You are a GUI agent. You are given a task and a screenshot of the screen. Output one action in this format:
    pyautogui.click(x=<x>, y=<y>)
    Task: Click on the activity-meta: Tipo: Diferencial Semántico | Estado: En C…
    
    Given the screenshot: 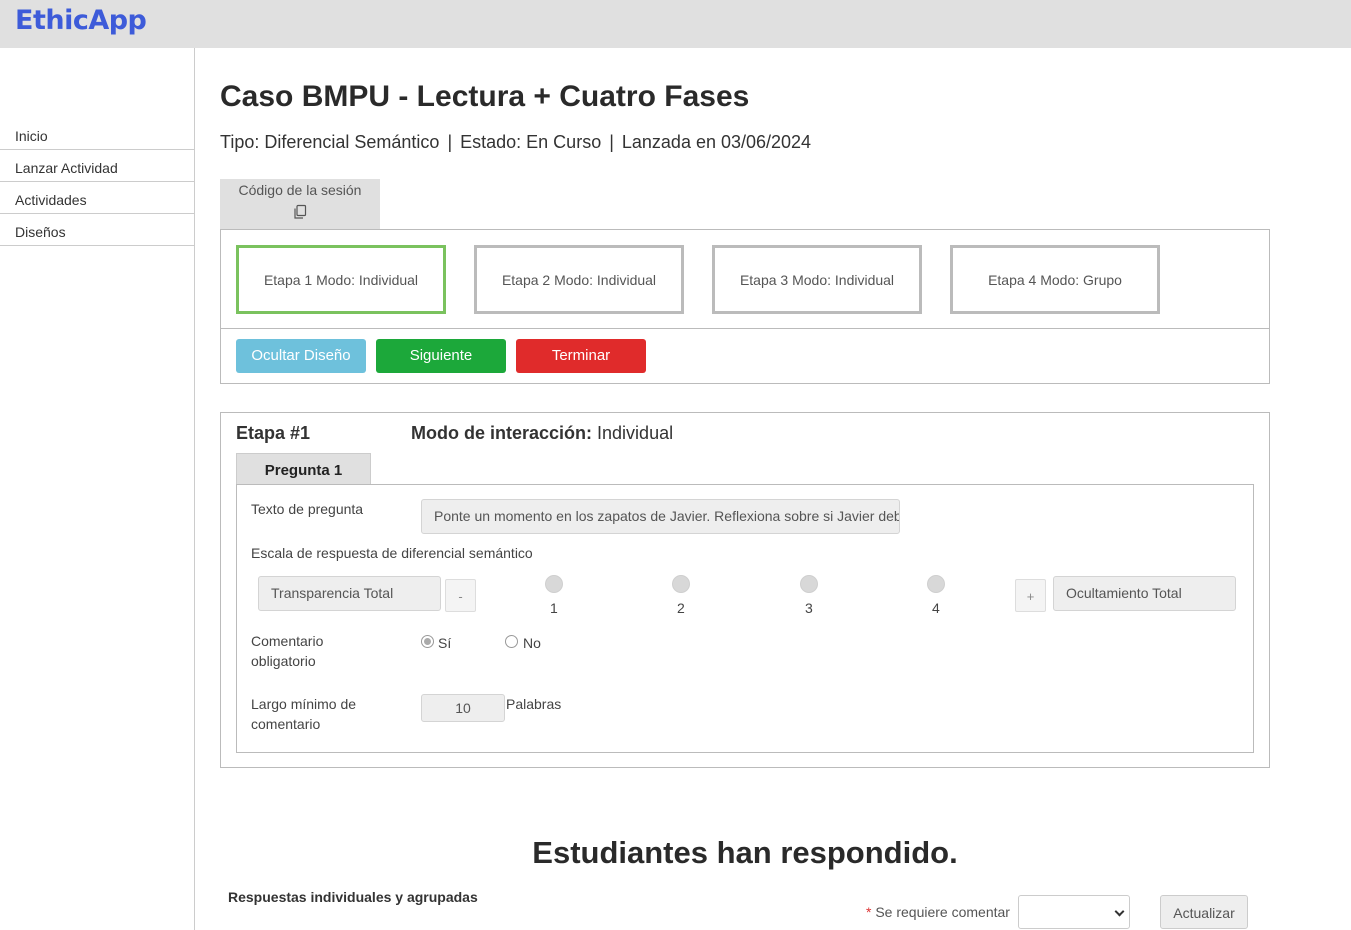 What is the action you would take?
    pyautogui.click(x=515, y=142)
    